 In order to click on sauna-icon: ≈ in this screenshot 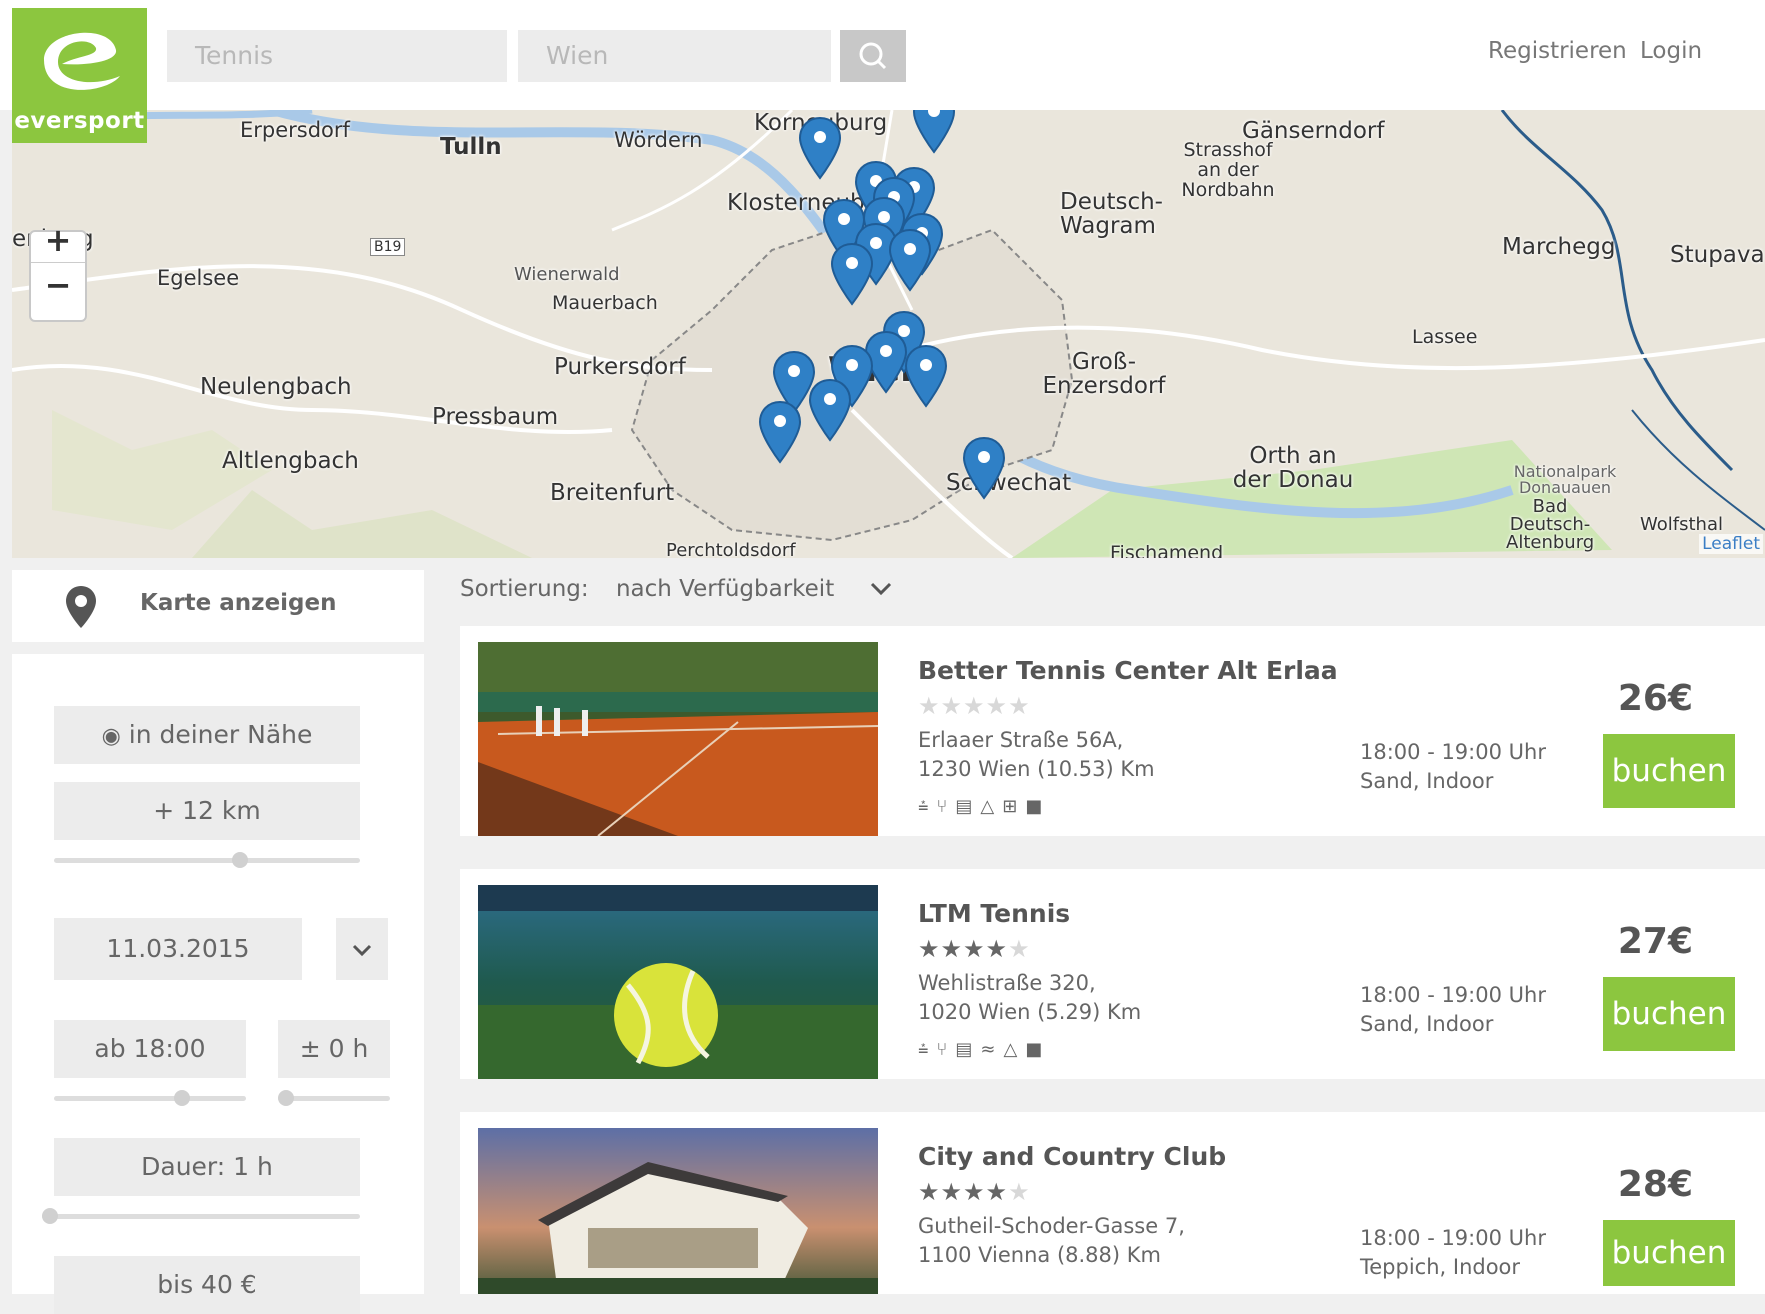, I will do `click(992, 1049)`.